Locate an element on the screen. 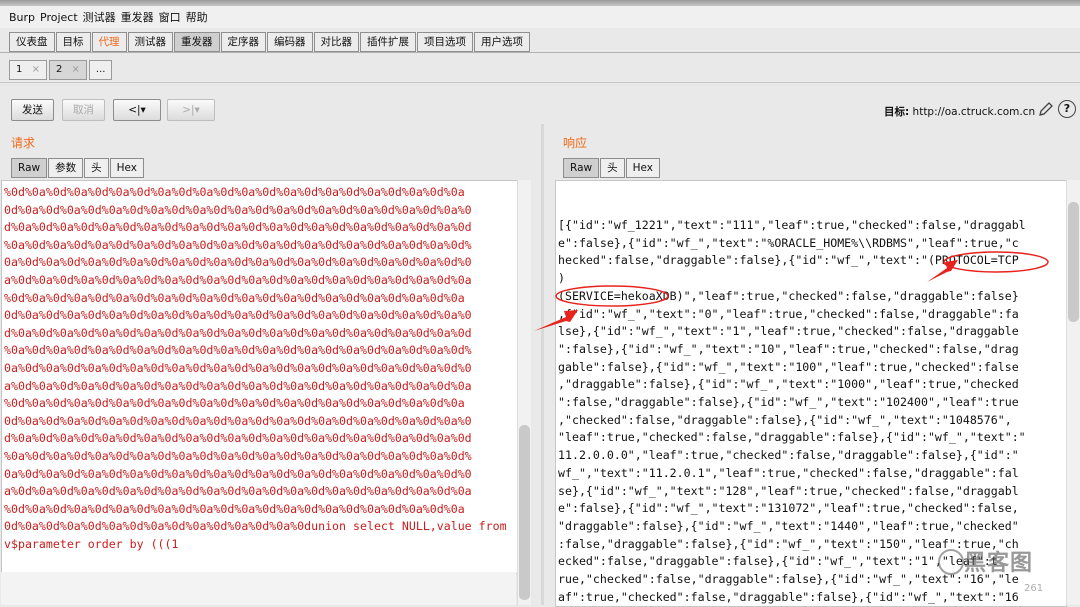 The image size is (1080, 607). annotation-arrow-protocol is located at coordinates (942, 271).